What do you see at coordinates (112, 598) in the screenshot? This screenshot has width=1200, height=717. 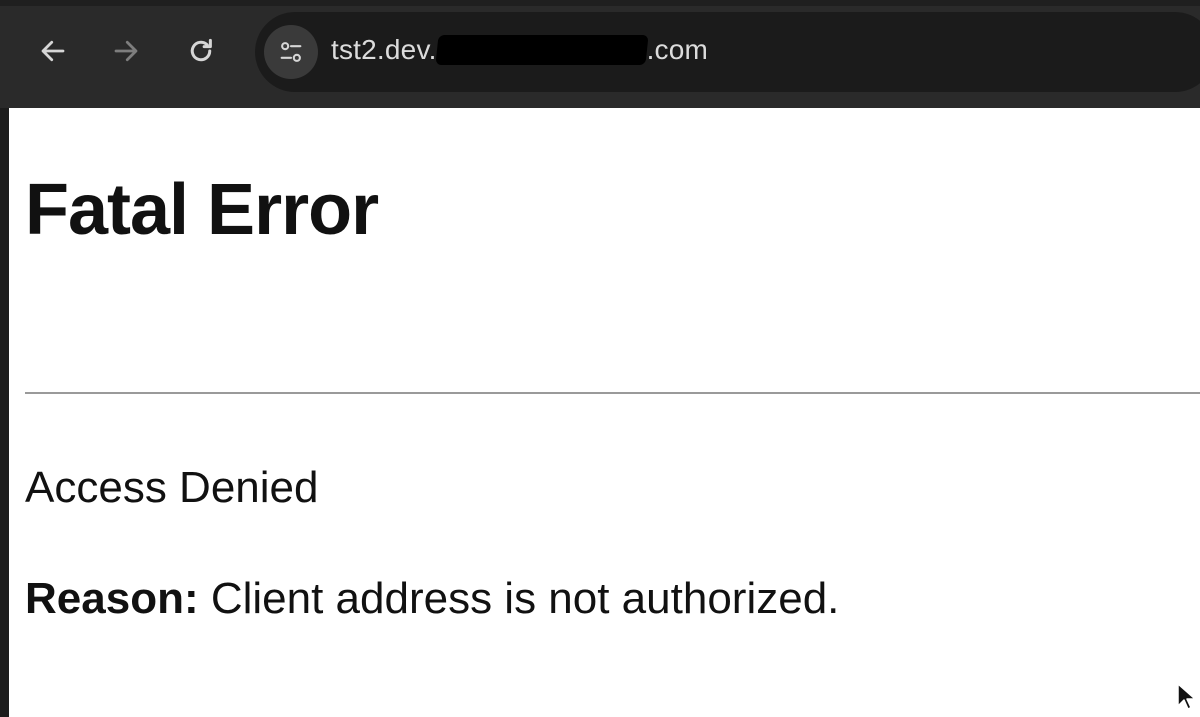 I see `reason-label: Reason:` at bounding box center [112, 598].